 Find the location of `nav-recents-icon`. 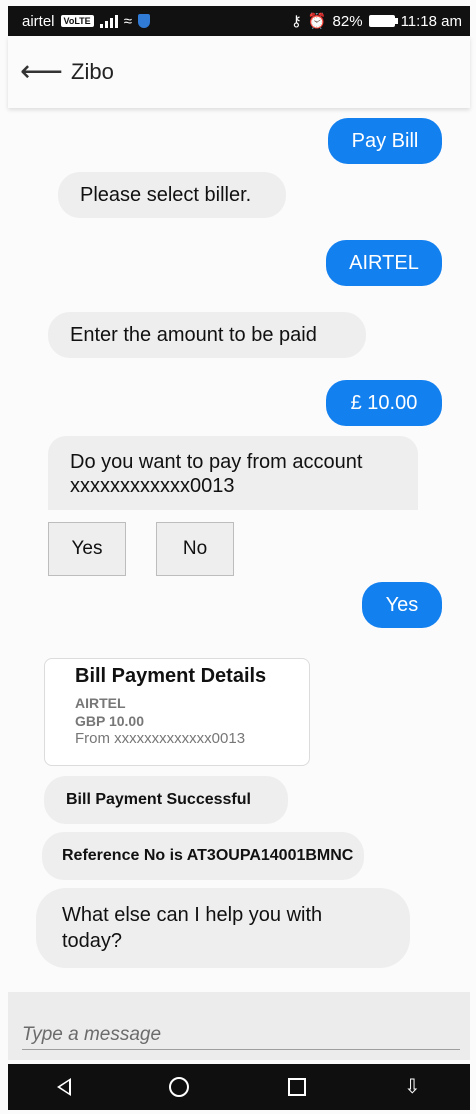

nav-recents-icon is located at coordinates (296, 1087).